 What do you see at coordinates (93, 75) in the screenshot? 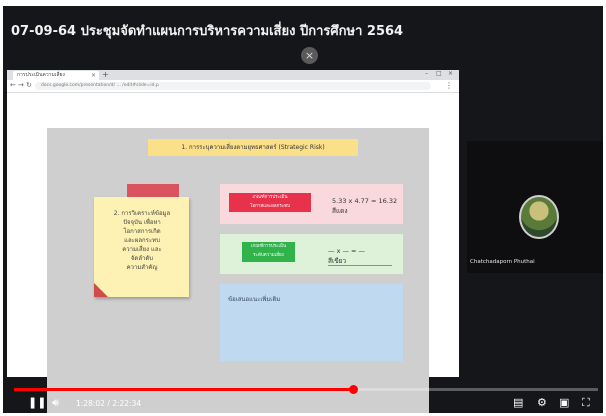
I see `tab-close-icon: ×` at bounding box center [93, 75].